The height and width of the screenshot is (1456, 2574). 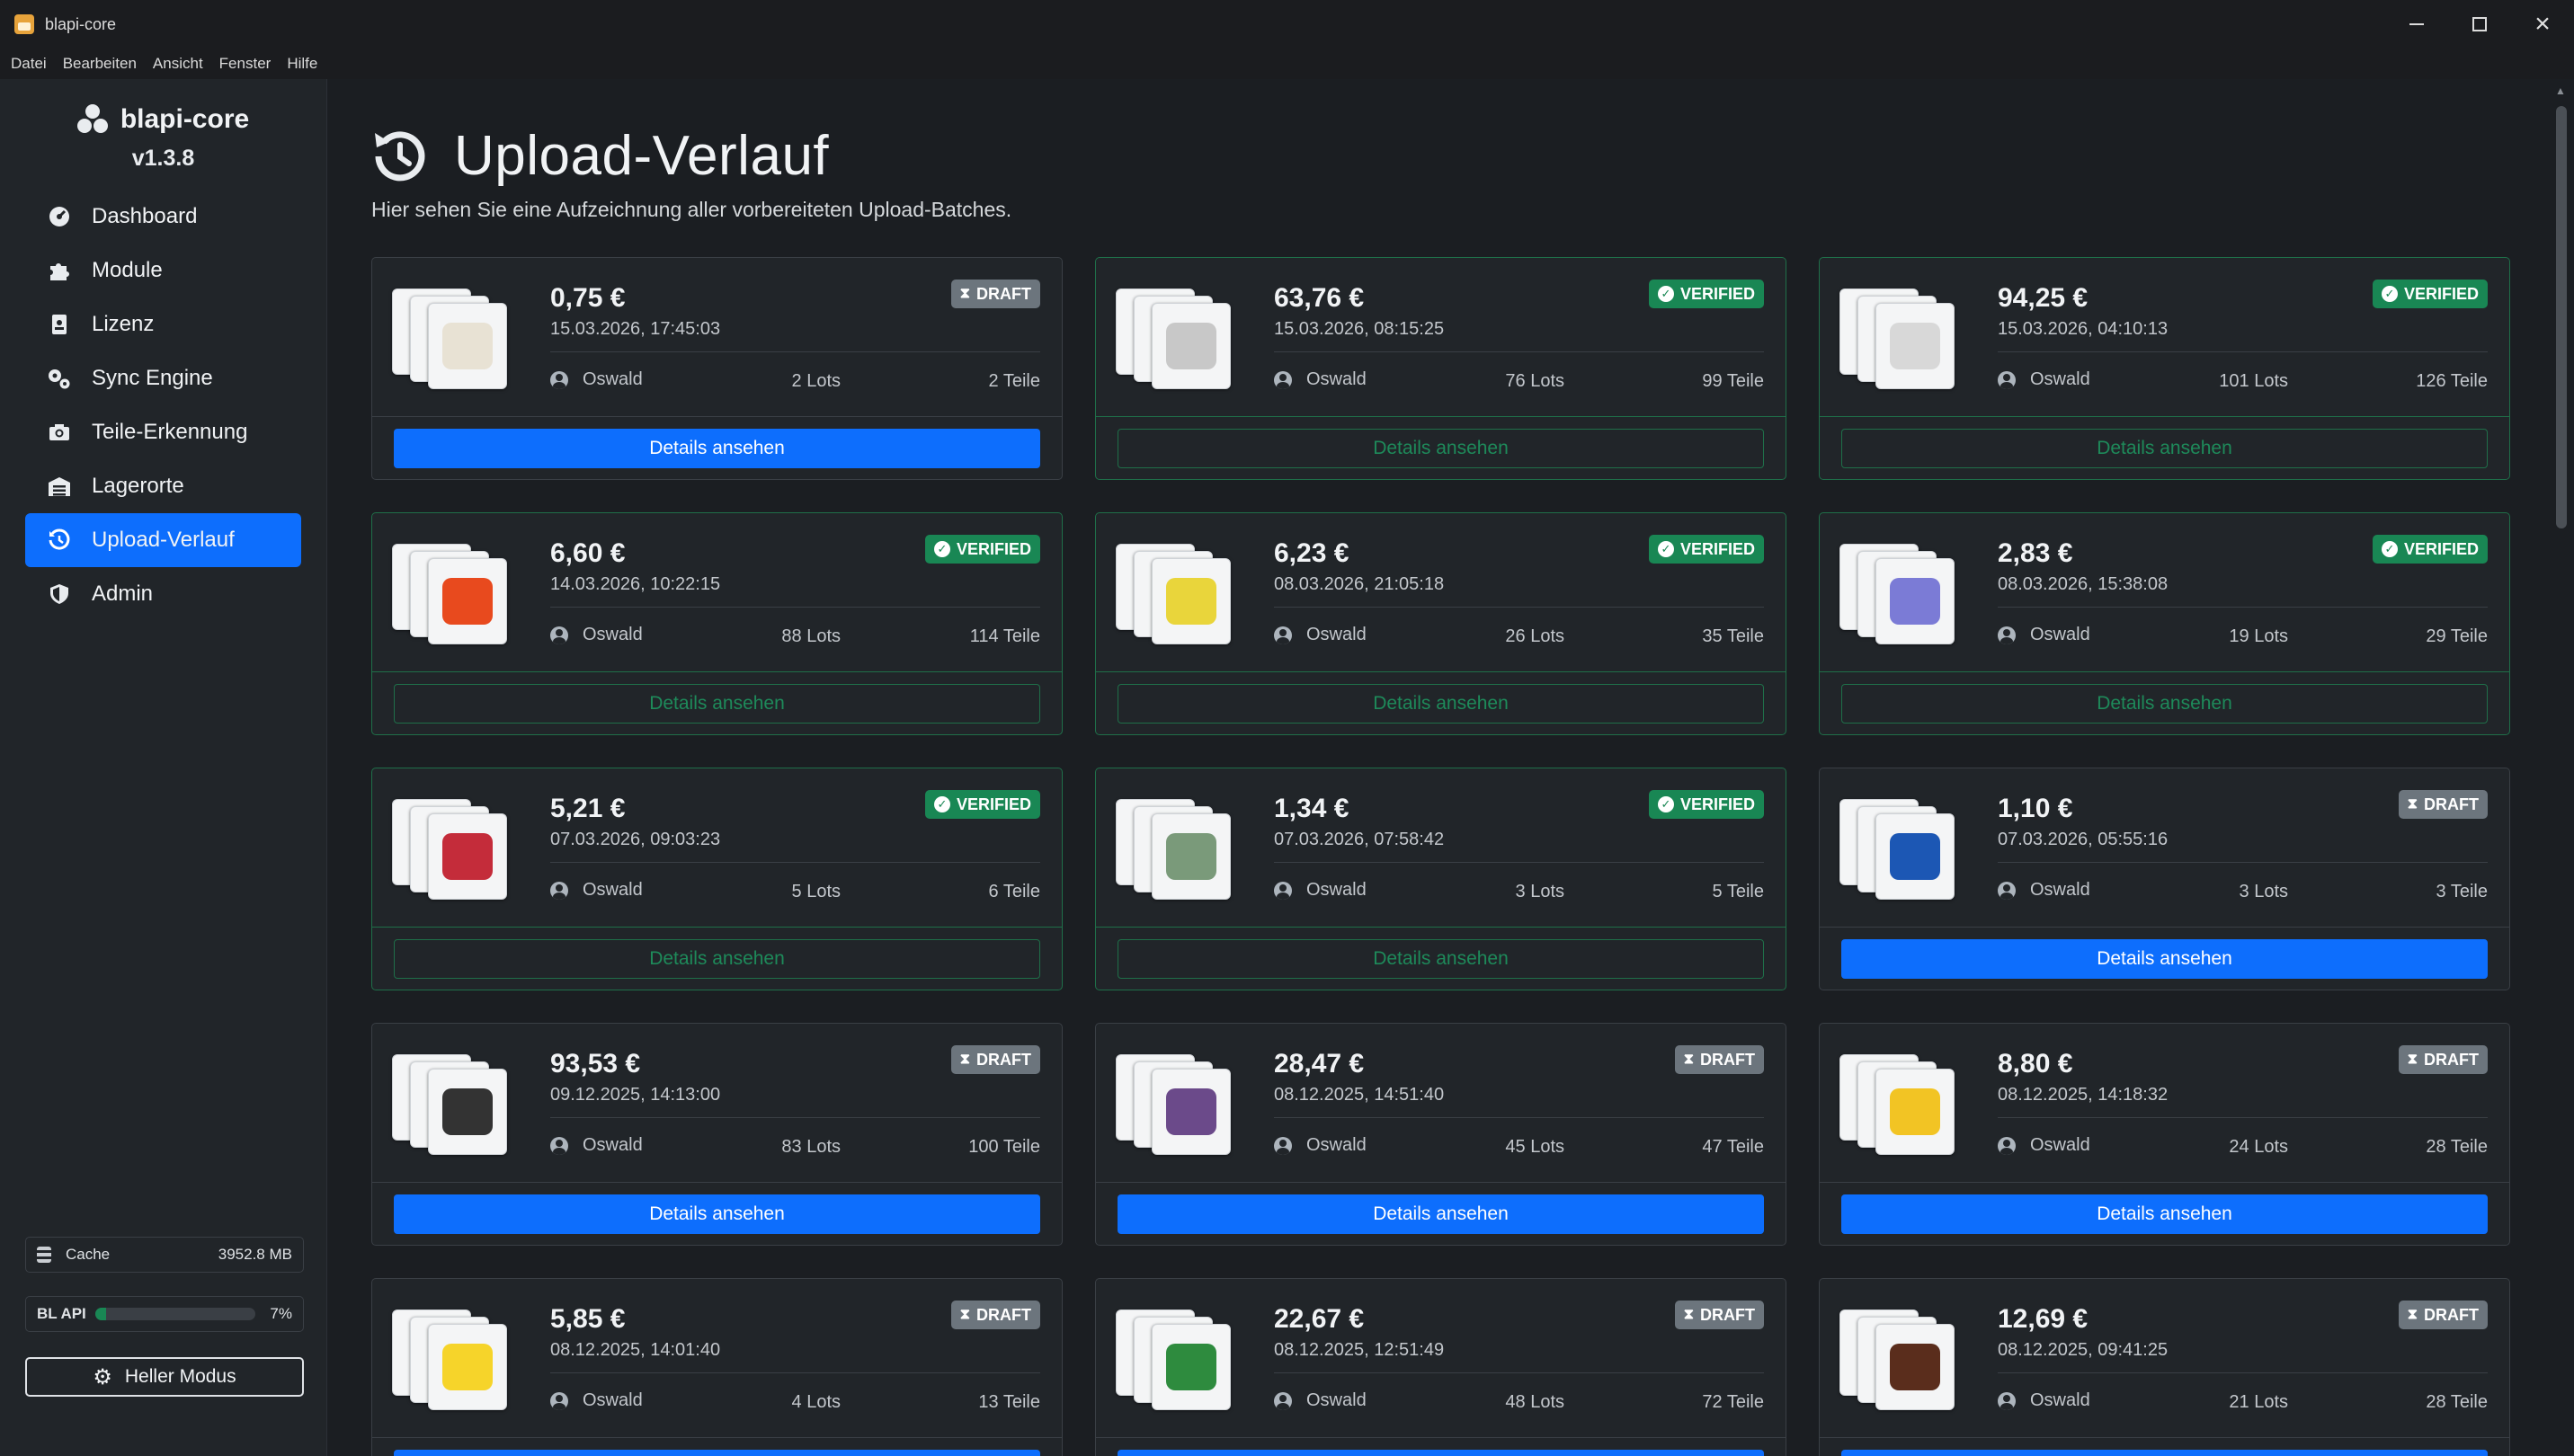 What do you see at coordinates (59, 433) in the screenshot?
I see `camera-icon` at bounding box center [59, 433].